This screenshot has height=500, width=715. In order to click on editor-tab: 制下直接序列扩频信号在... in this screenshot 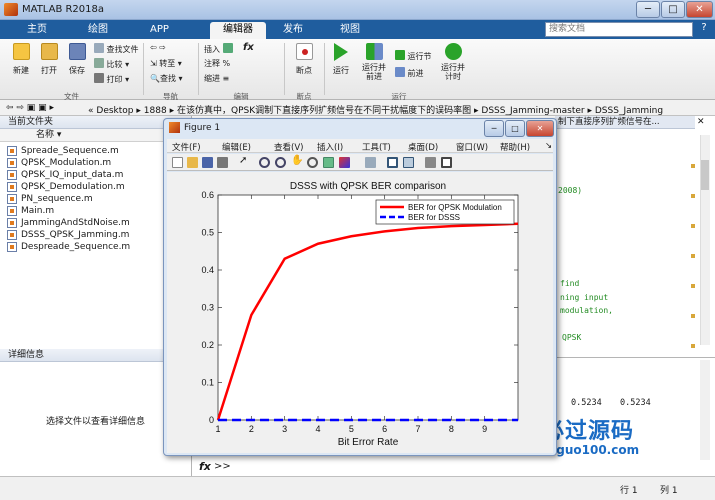, I will do `click(625, 122)`.